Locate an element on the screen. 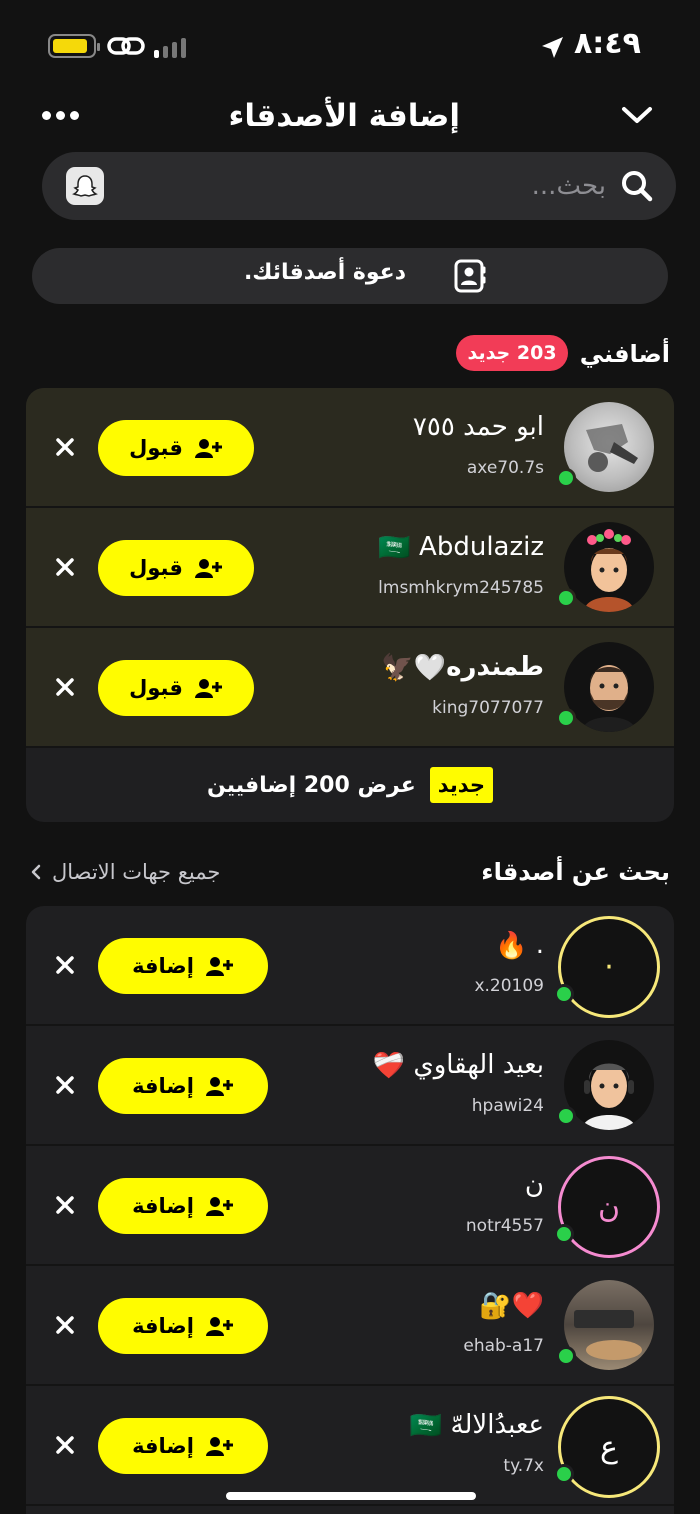 The image size is (700, 1514). header: إضافة الأصدقاء is located at coordinates (350, 117).